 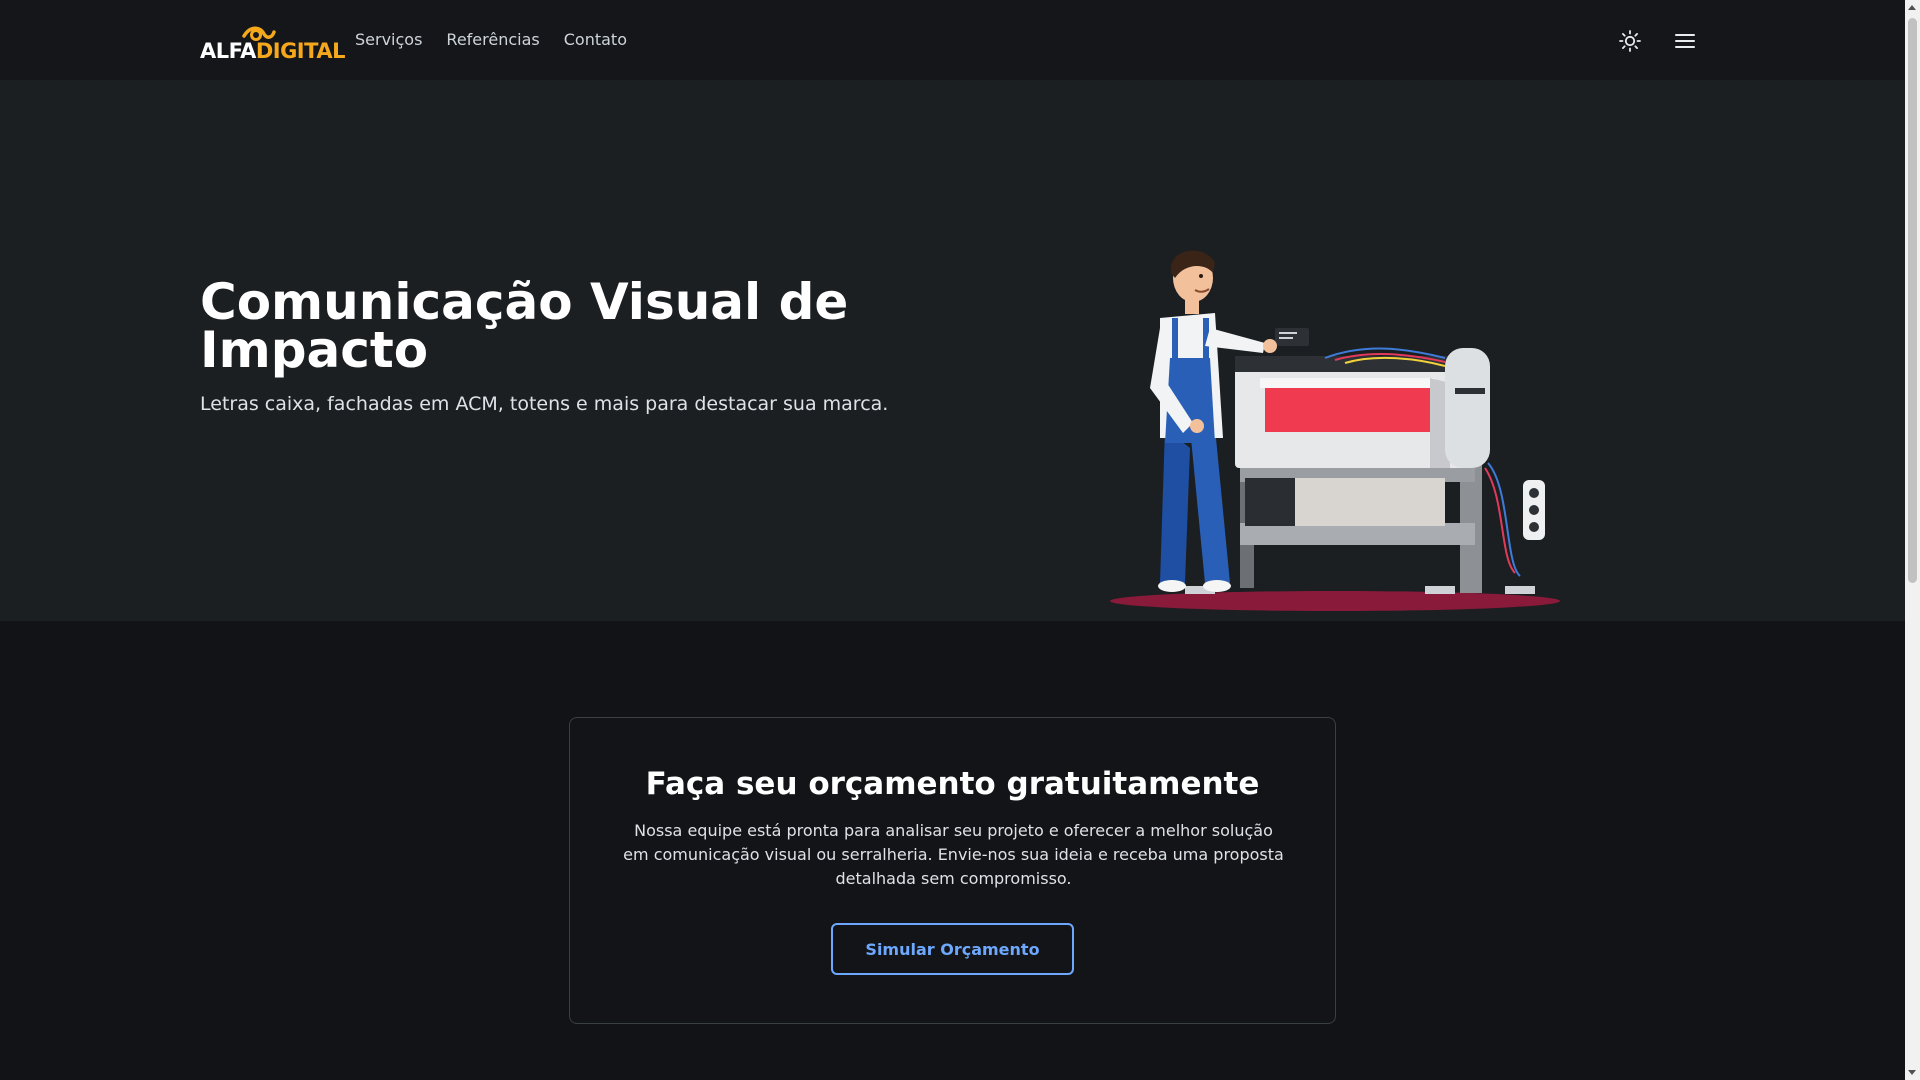 I want to click on simulate-quote-button: Simular Orçamento, so click(x=952, y=949).